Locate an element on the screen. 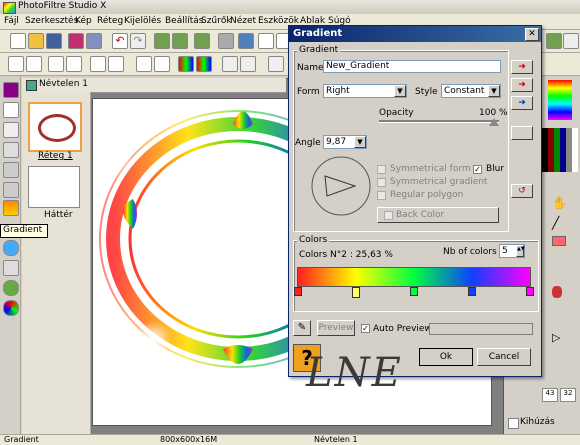 The width and height of the screenshot is (580, 445). cancel-button: Cancel is located at coordinates (504, 357).